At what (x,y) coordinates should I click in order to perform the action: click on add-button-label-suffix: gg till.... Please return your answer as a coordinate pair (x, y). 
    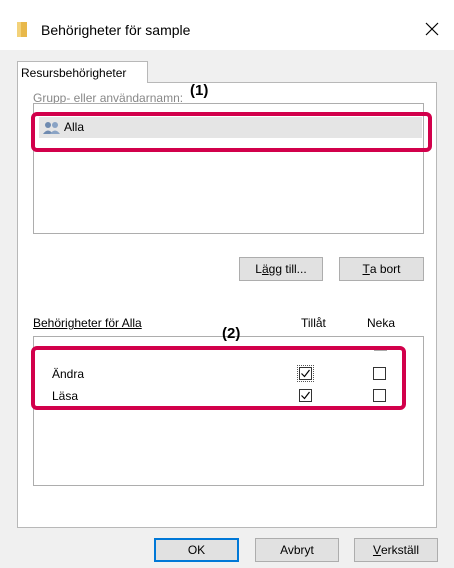
    Looking at the image, I should click on (287, 269).